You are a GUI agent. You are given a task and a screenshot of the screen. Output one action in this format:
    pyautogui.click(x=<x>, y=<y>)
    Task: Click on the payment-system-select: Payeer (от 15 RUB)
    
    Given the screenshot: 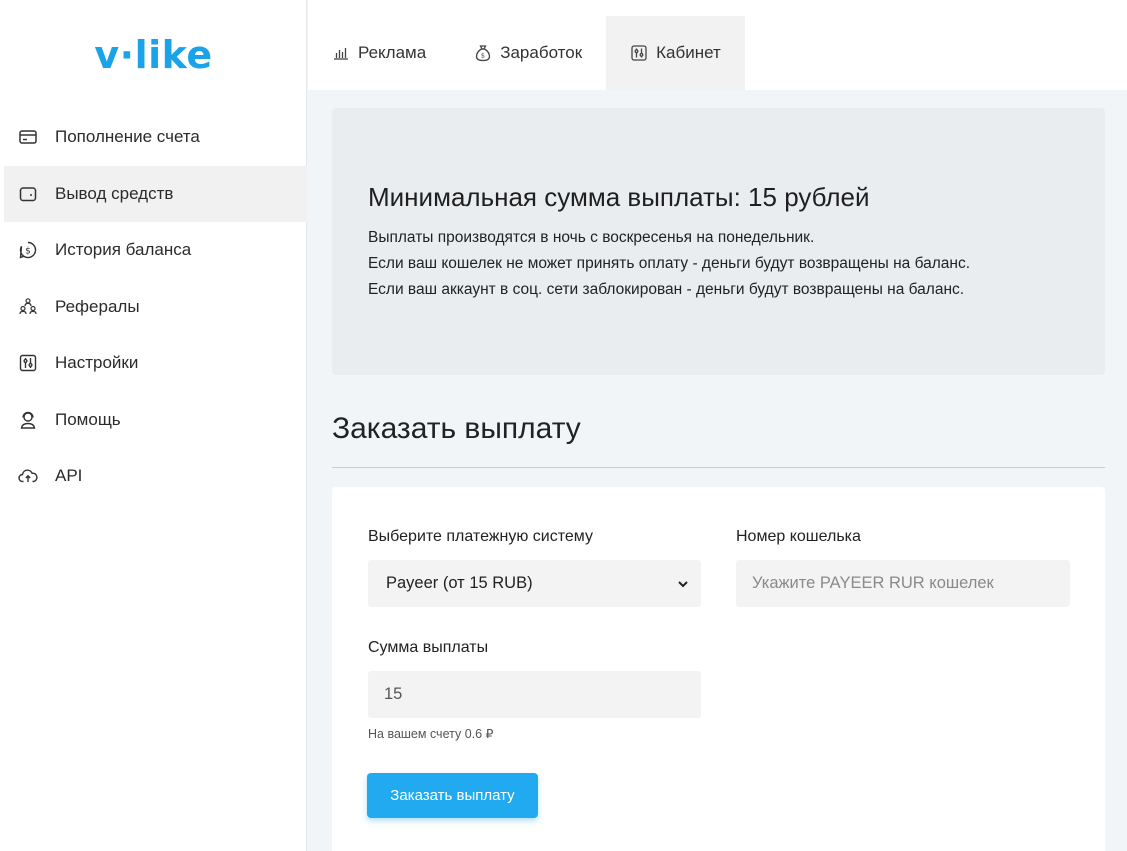 What is the action you would take?
    pyautogui.click(x=534, y=583)
    